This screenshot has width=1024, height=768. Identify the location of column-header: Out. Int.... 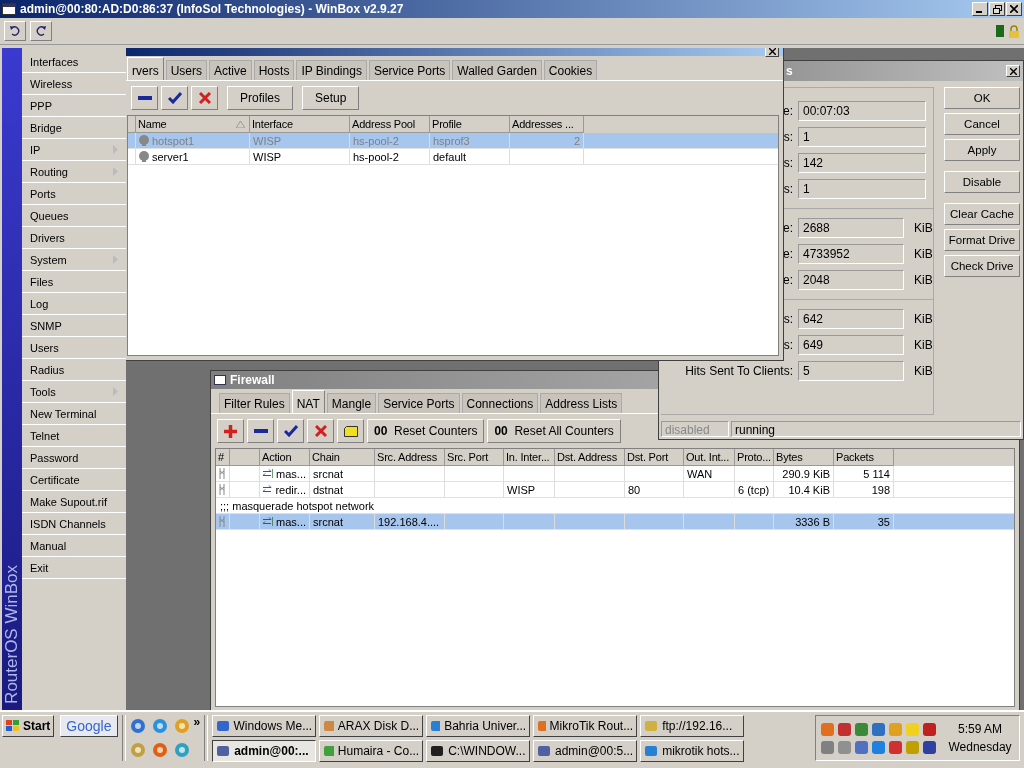
(709, 457).